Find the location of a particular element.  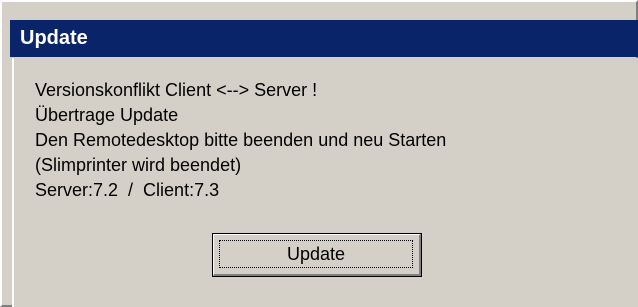

message-line-slimprinter-closed: (Slimprinter wird beendet) is located at coordinates (138, 165).